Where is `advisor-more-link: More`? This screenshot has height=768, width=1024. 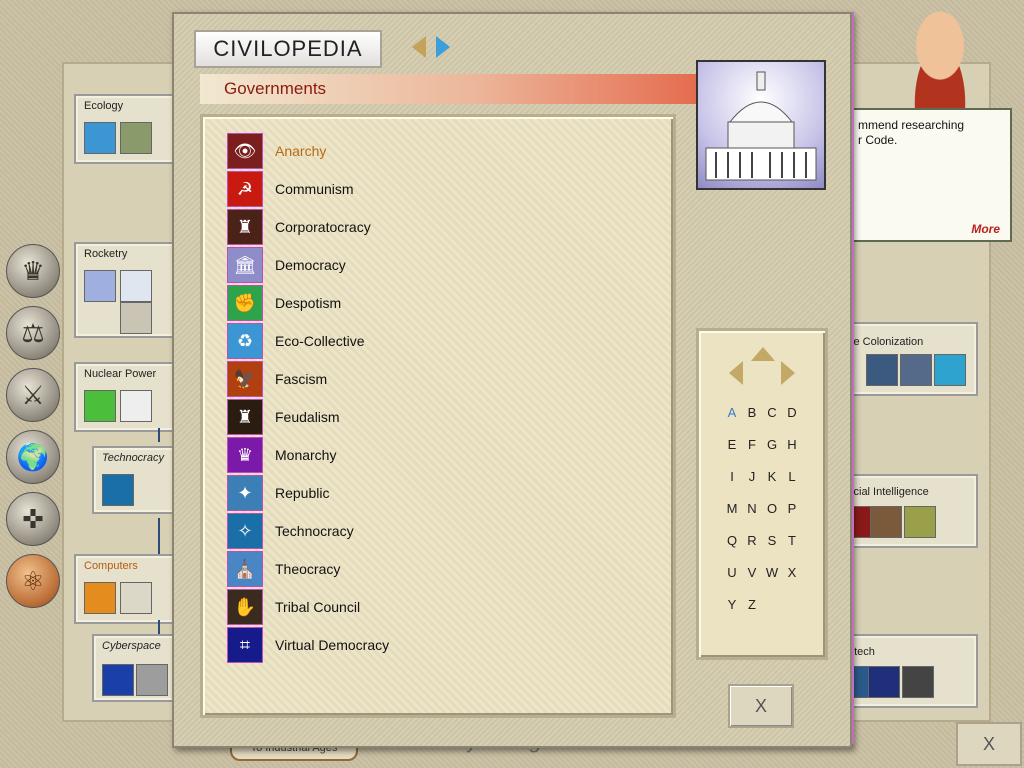
advisor-more-link: More is located at coordinates (985, 229).